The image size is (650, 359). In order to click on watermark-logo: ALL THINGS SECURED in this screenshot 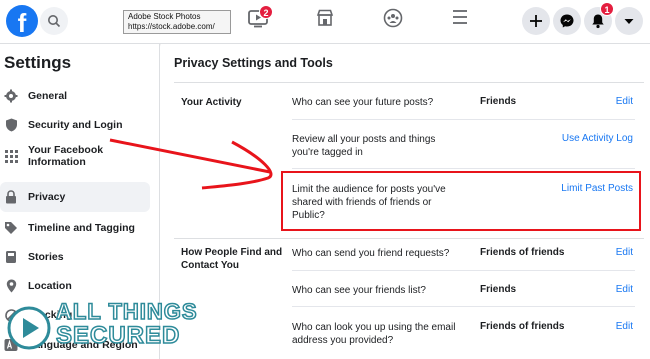, I will do `click(104, 328)`.